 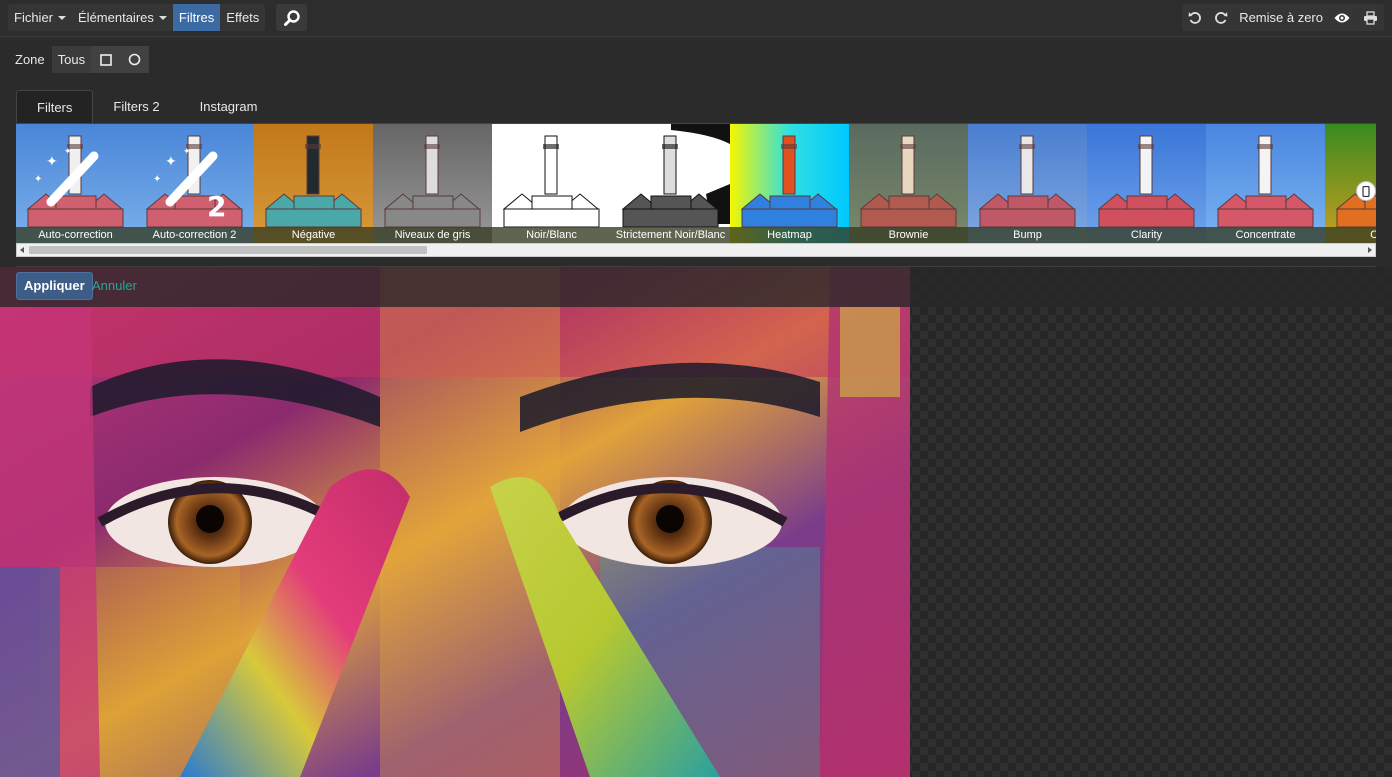 I want to click on undo-button, so click(x=1195, y=17).